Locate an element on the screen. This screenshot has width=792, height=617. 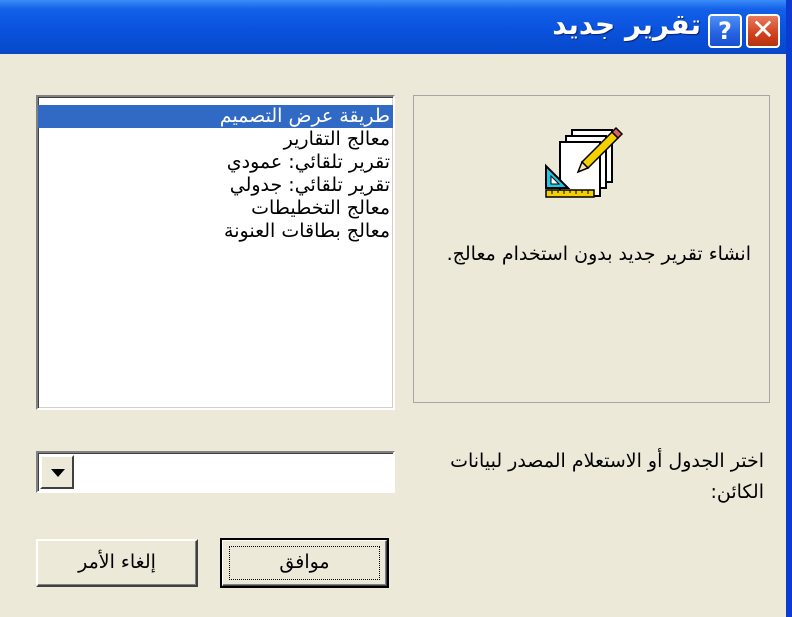
focus-rect is located at coordinates (304, 563).